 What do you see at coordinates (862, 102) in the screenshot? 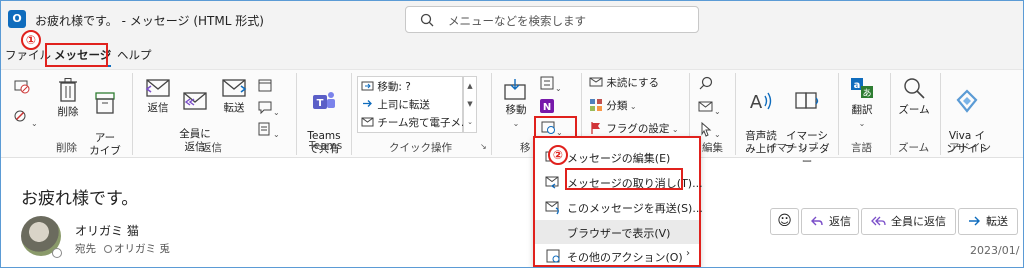
I see `translate-button: aあ 翻訳 ⌄` at bounding box center [862, 102].